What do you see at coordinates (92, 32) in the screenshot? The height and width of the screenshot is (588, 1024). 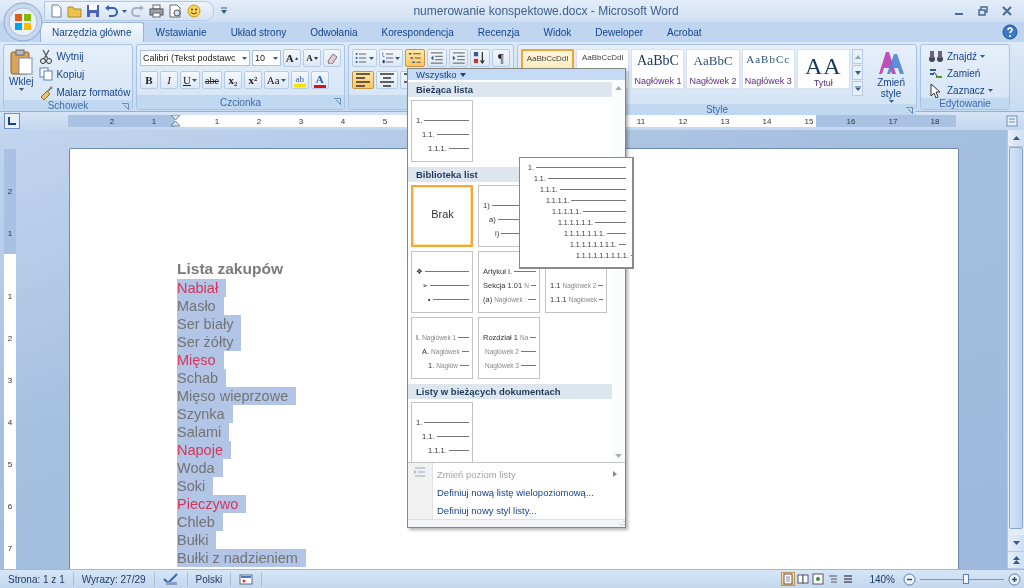 I see `ribbon-tab: Narzędzia główne` at bounding box center [92, 32].